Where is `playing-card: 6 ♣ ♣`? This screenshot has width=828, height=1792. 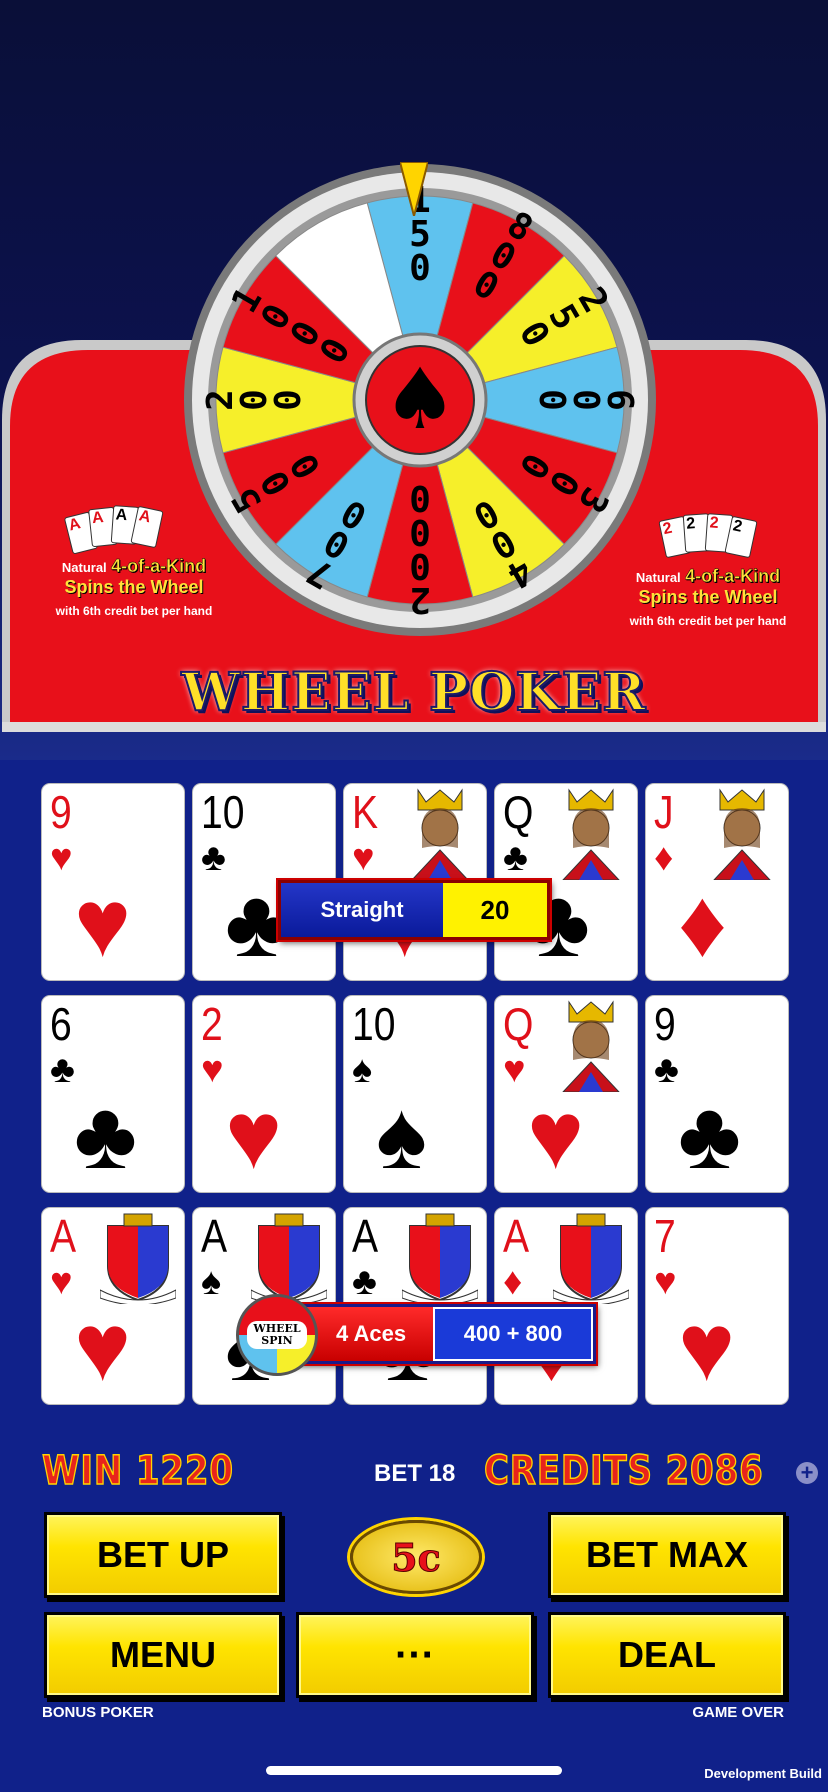 playing-card: 6 ♣ ♣ is located at coordinates (113, 1094).